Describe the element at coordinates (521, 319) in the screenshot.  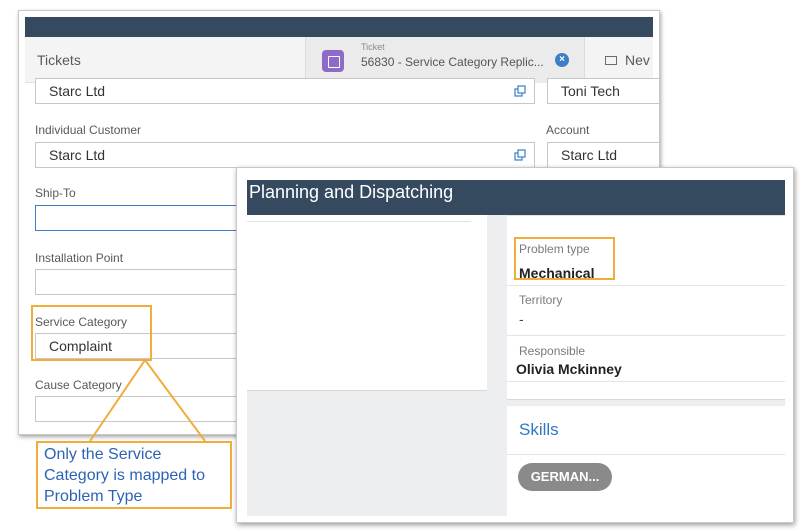
I see `territory-value: -` at that location.